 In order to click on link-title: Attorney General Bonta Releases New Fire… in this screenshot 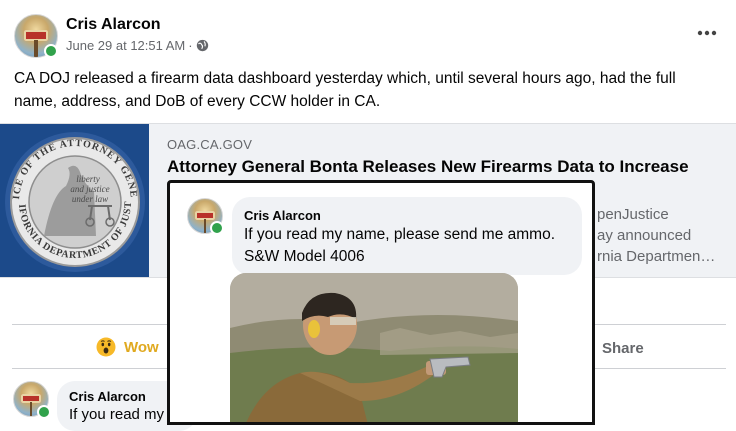, I will do `click(428, 167)`.